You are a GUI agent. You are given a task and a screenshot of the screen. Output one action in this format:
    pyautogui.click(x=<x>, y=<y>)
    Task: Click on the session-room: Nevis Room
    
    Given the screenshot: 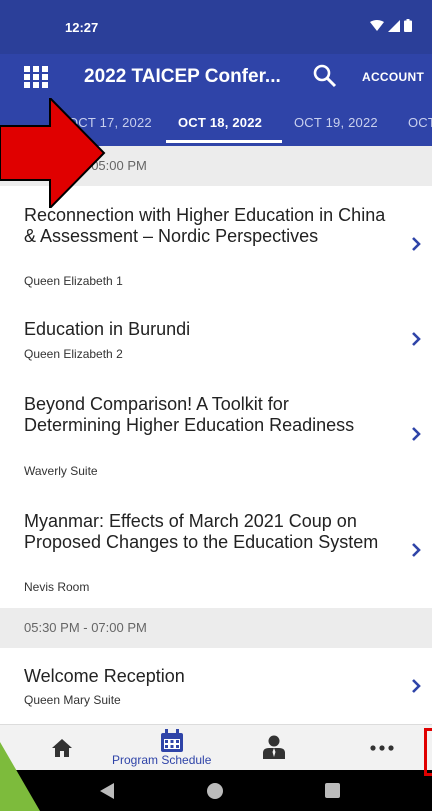 What is the action you would take?
    pyautogui.click(x=57, y=587)
    